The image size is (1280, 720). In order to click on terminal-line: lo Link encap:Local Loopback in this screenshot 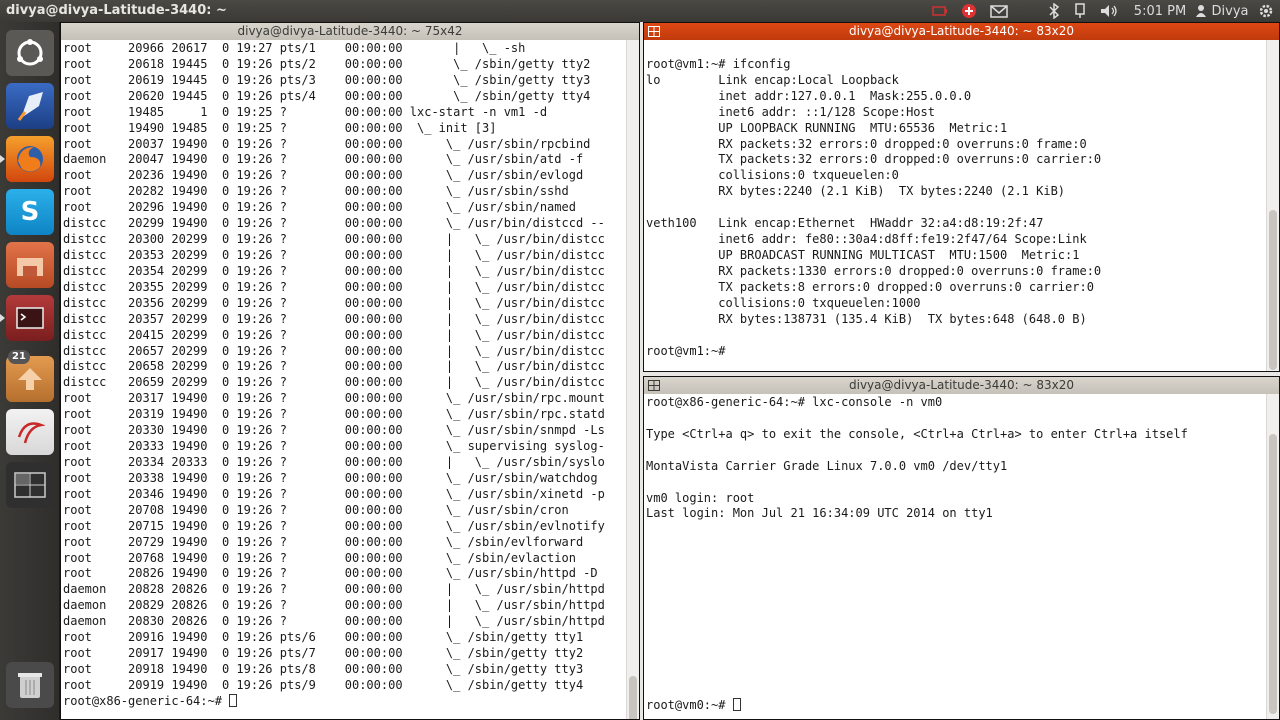, I will do `click(772, 79)`.